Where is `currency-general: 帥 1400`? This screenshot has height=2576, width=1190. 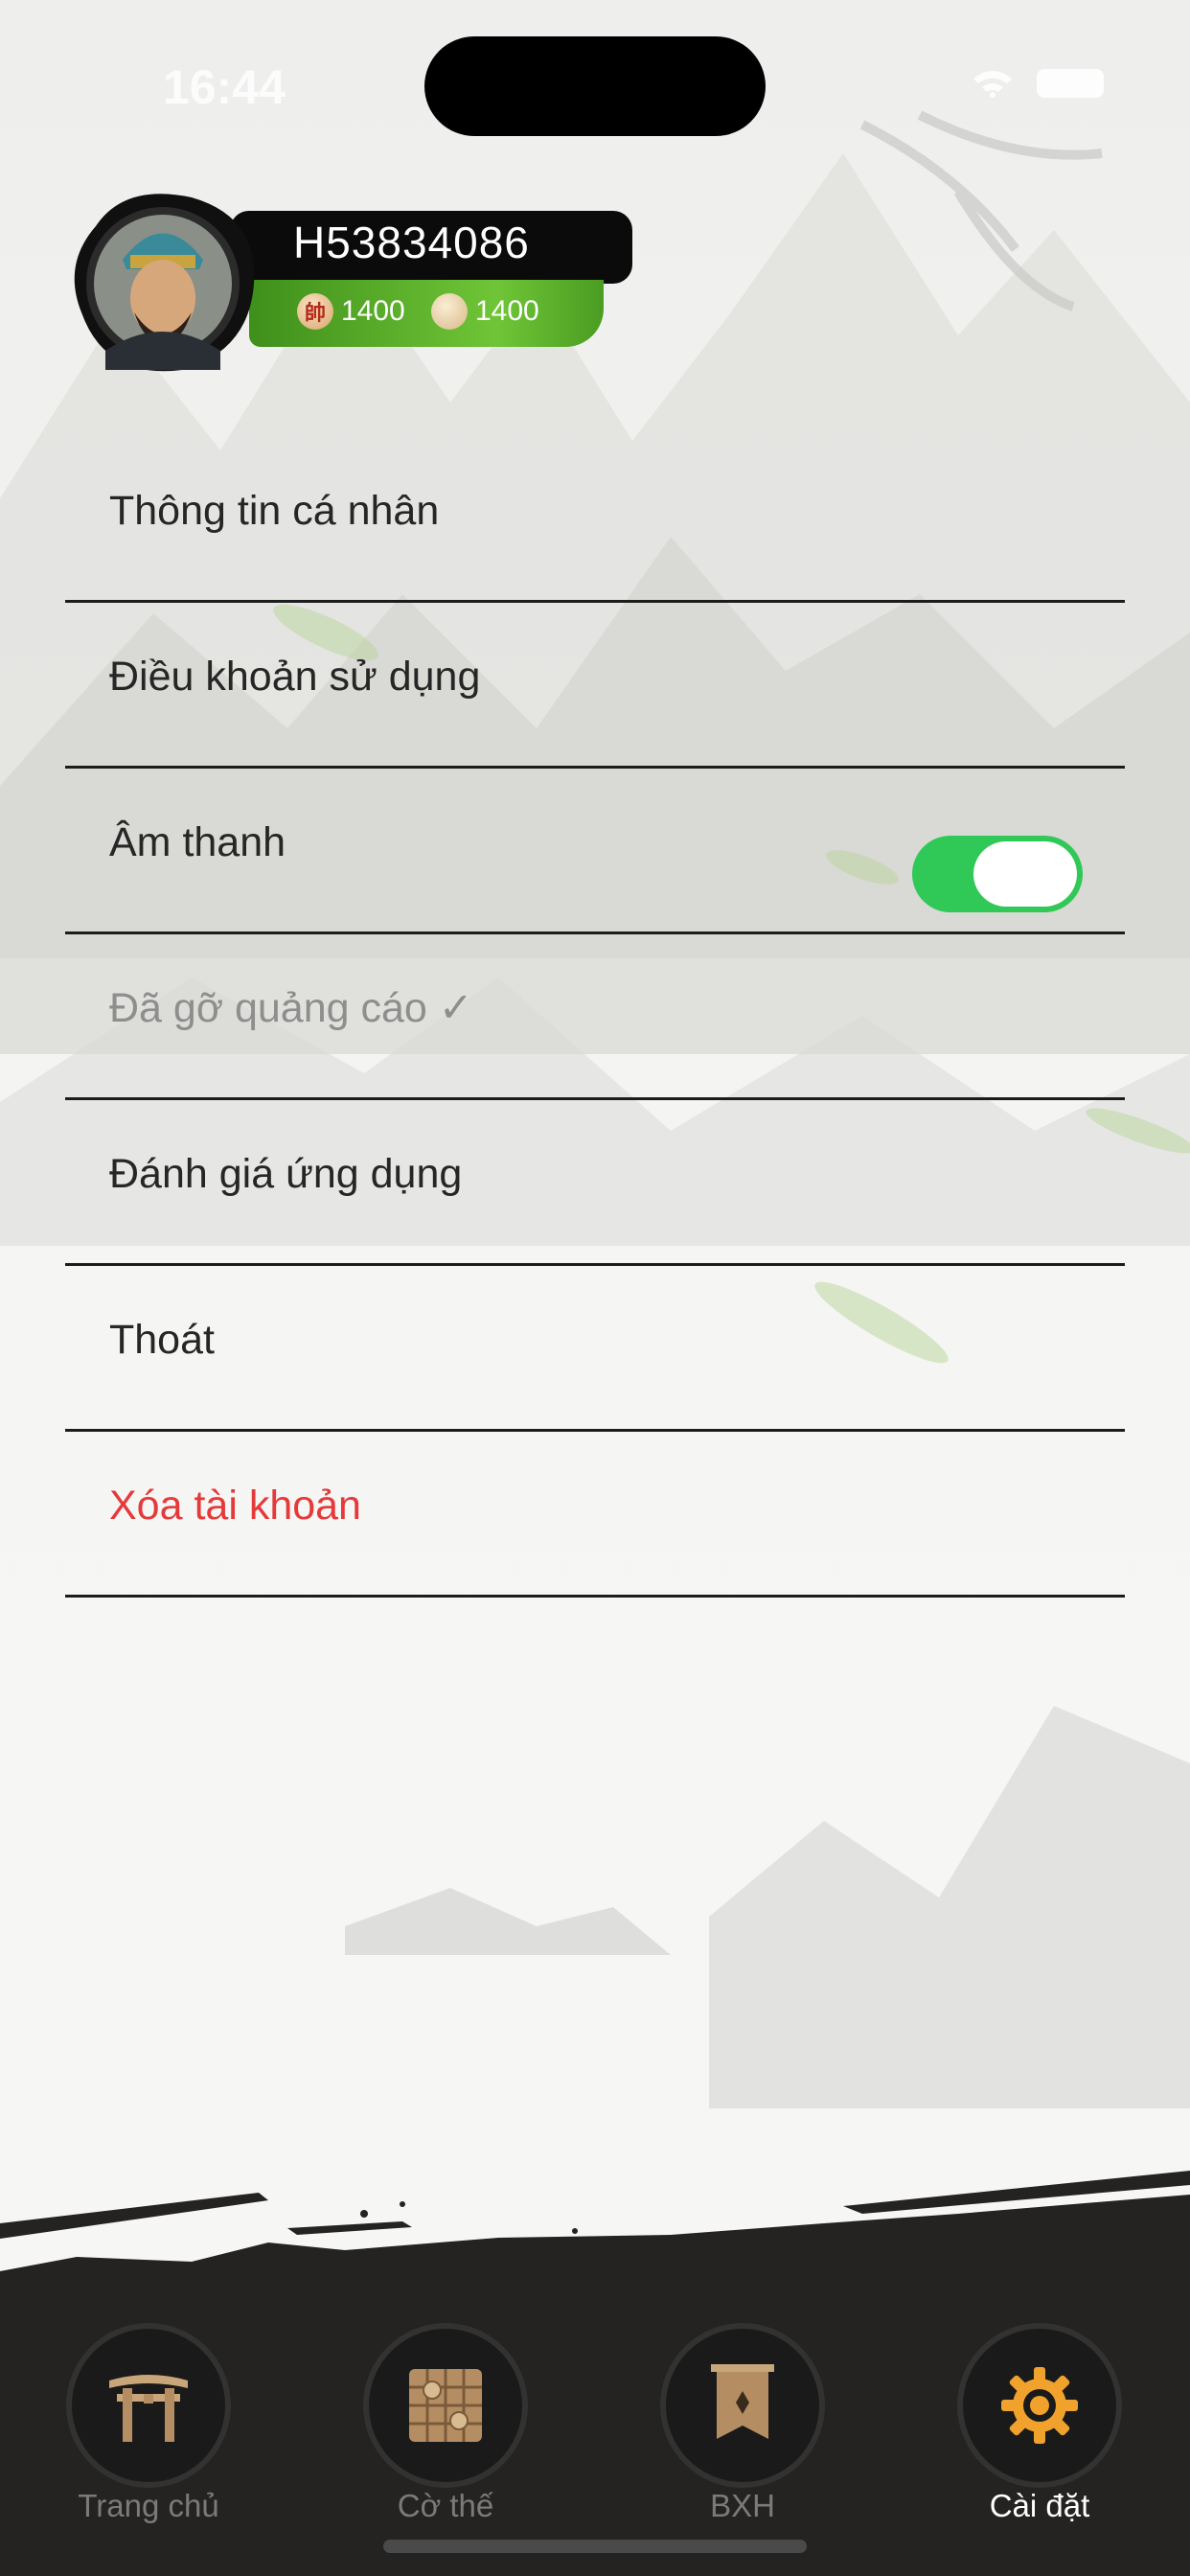
currency-general: 帥 1400 is located at coordinates (351, 311).